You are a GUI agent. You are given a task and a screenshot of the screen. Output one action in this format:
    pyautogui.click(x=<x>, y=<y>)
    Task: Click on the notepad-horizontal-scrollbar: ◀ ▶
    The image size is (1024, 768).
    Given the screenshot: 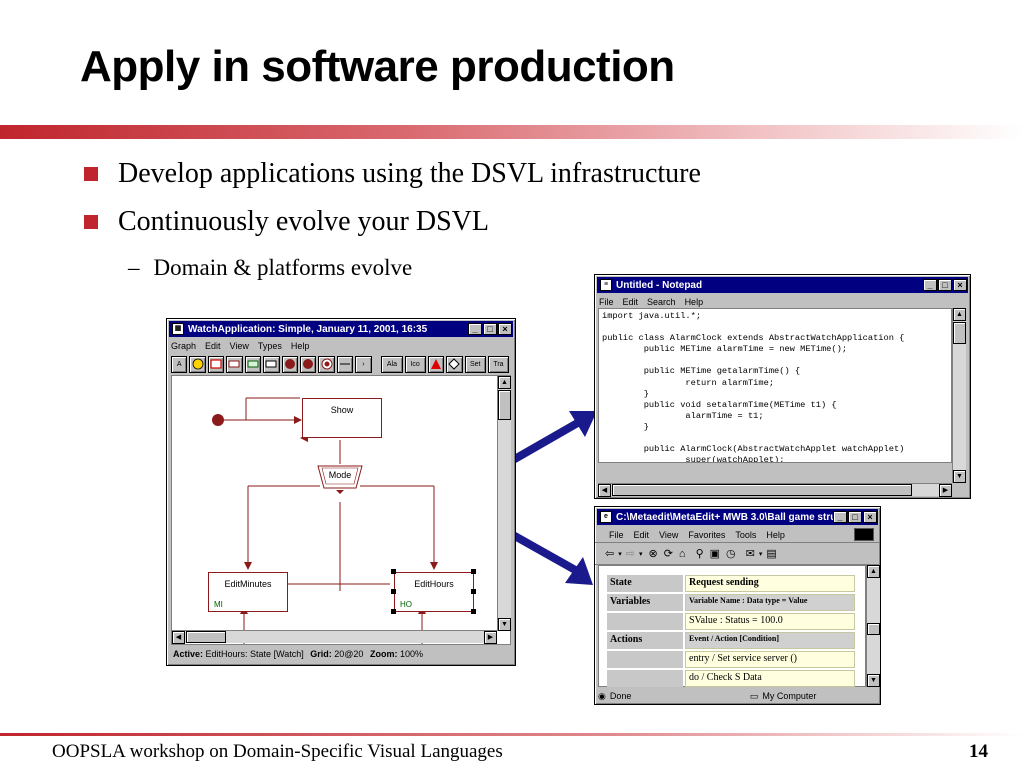 What is the action you would take?
    pyautogui.click(x=775, y=490)
    